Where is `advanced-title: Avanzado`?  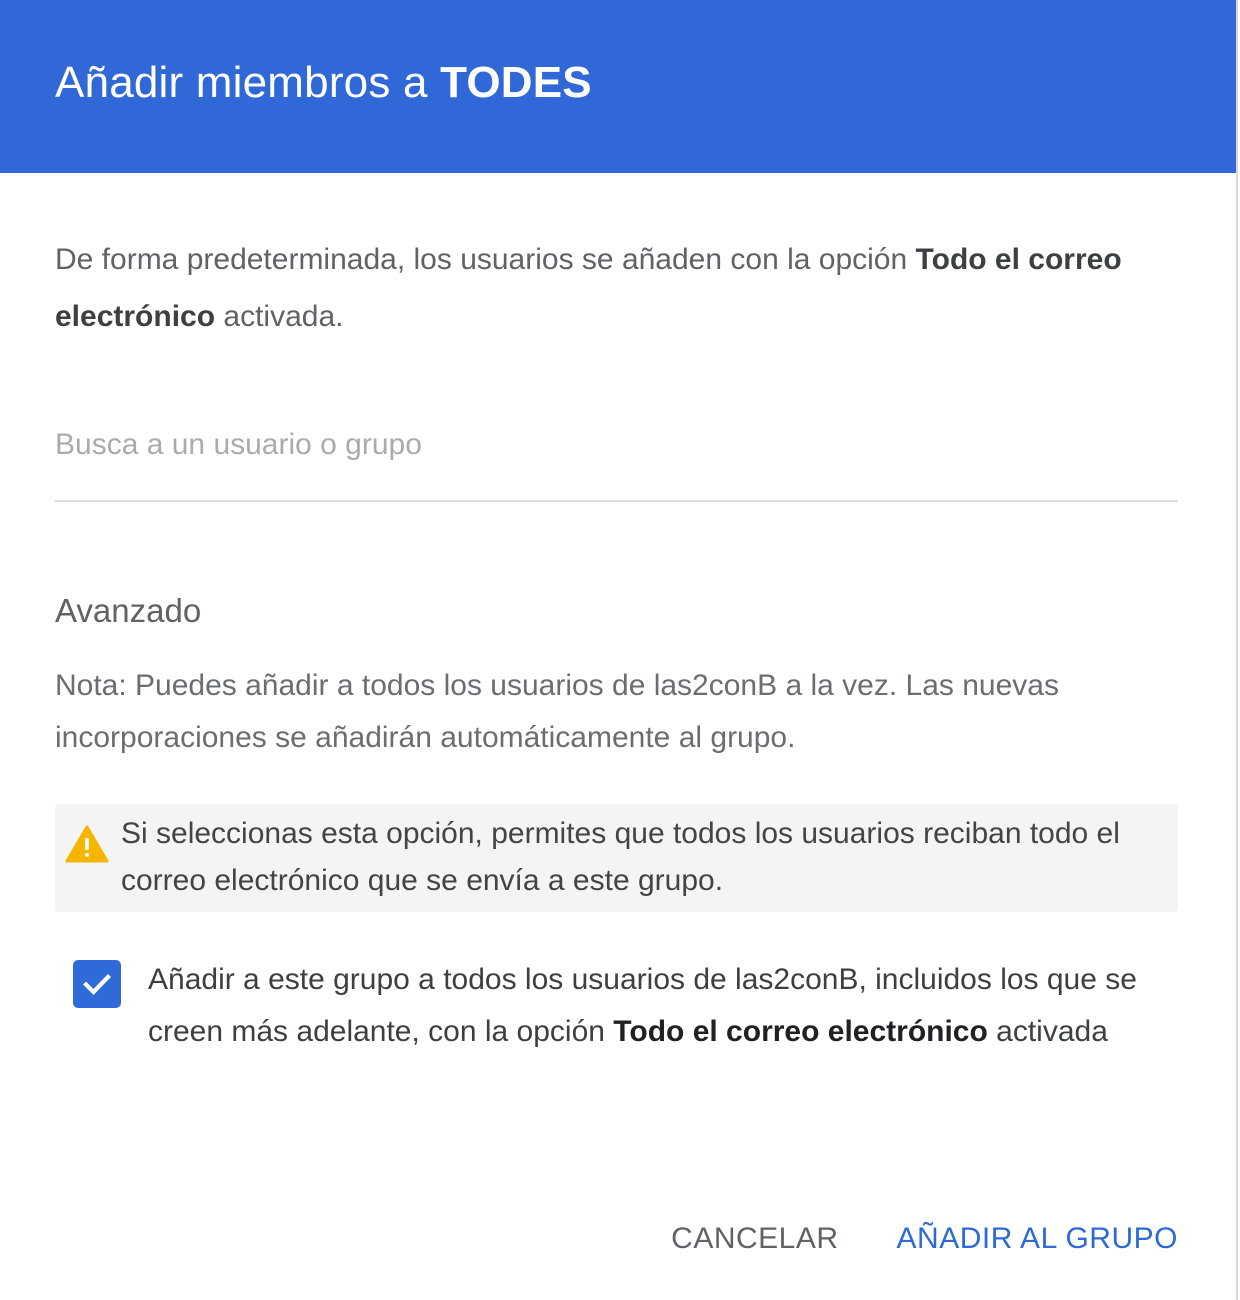
advanced-title: Avanzado is located at coordinates (128, 610).